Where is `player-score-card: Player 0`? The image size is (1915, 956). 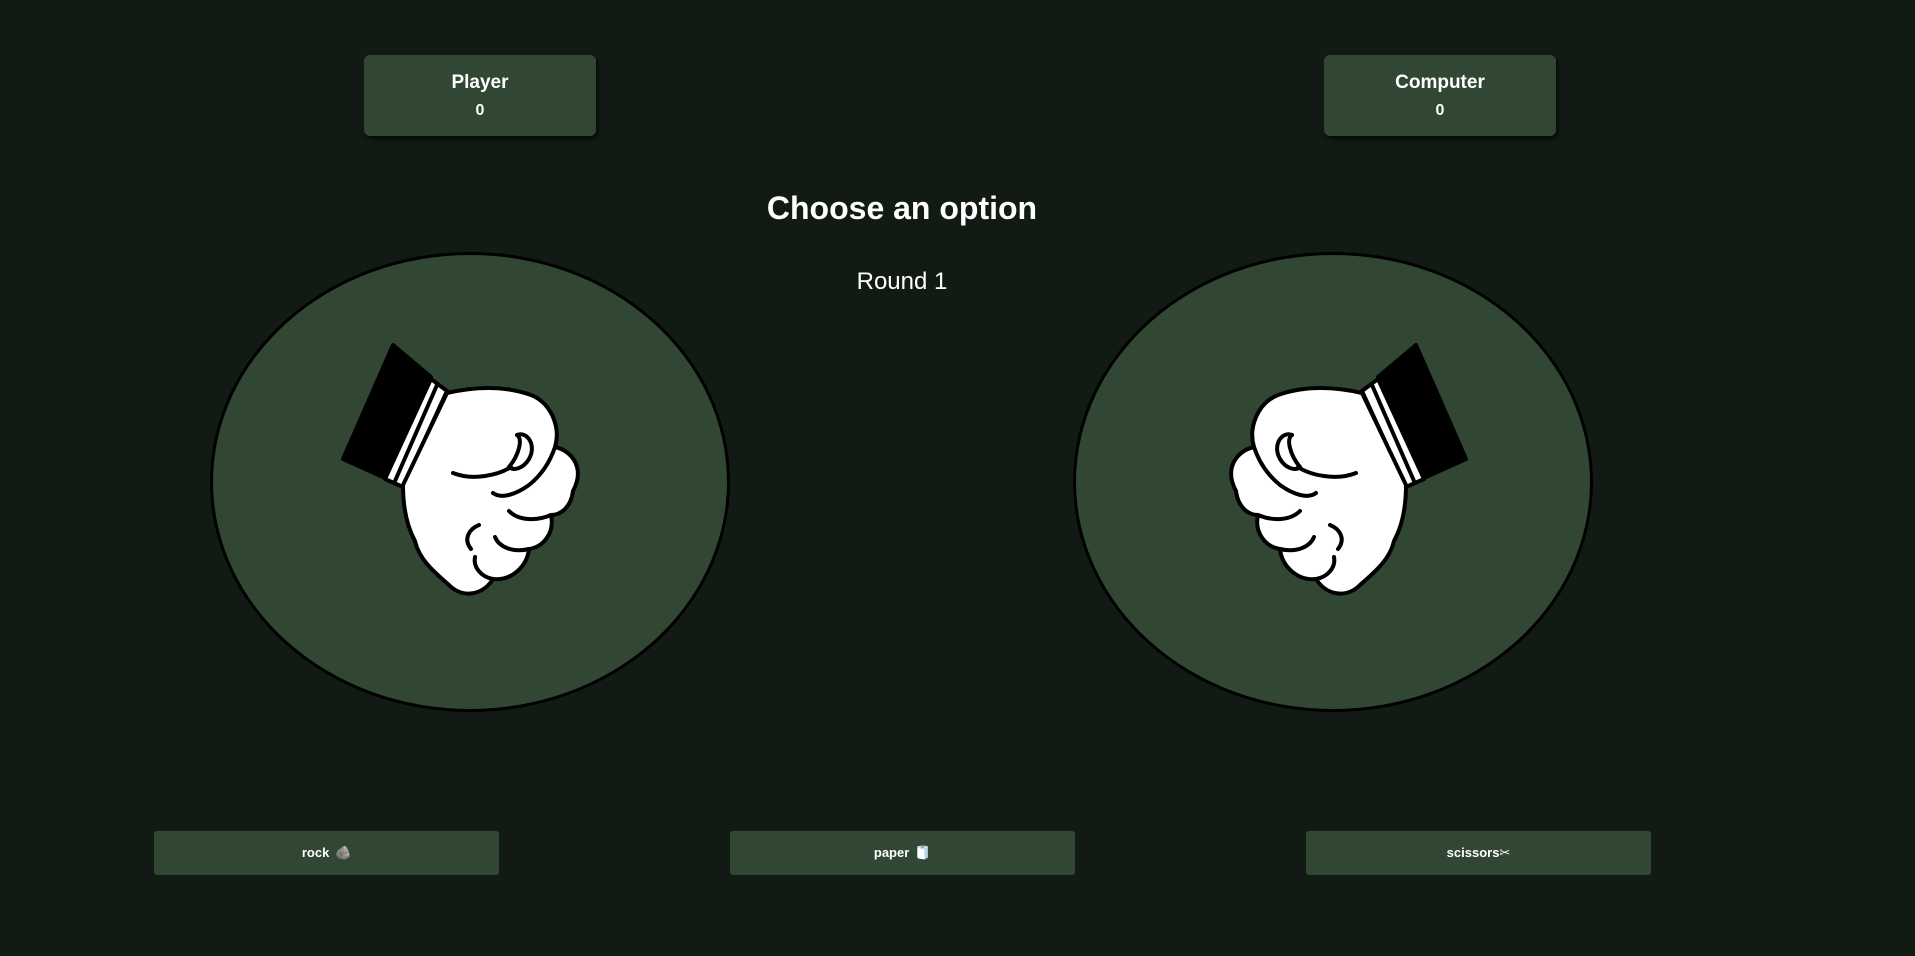
player-score-card: Player 0 is located at coordinates (480, 95).